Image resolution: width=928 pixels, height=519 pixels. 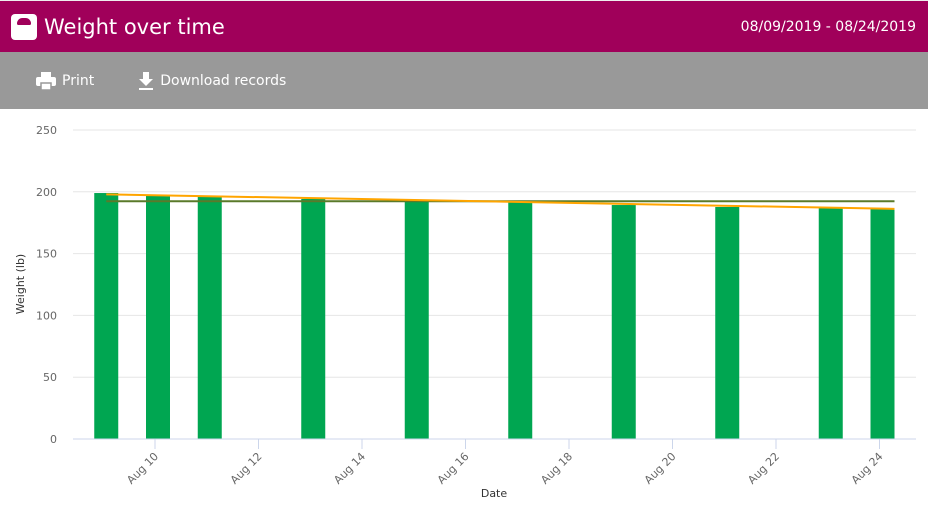 I want to click on header: Weight over time 08/09/2019 - 08/24/2019, so click(x=464, y=26).